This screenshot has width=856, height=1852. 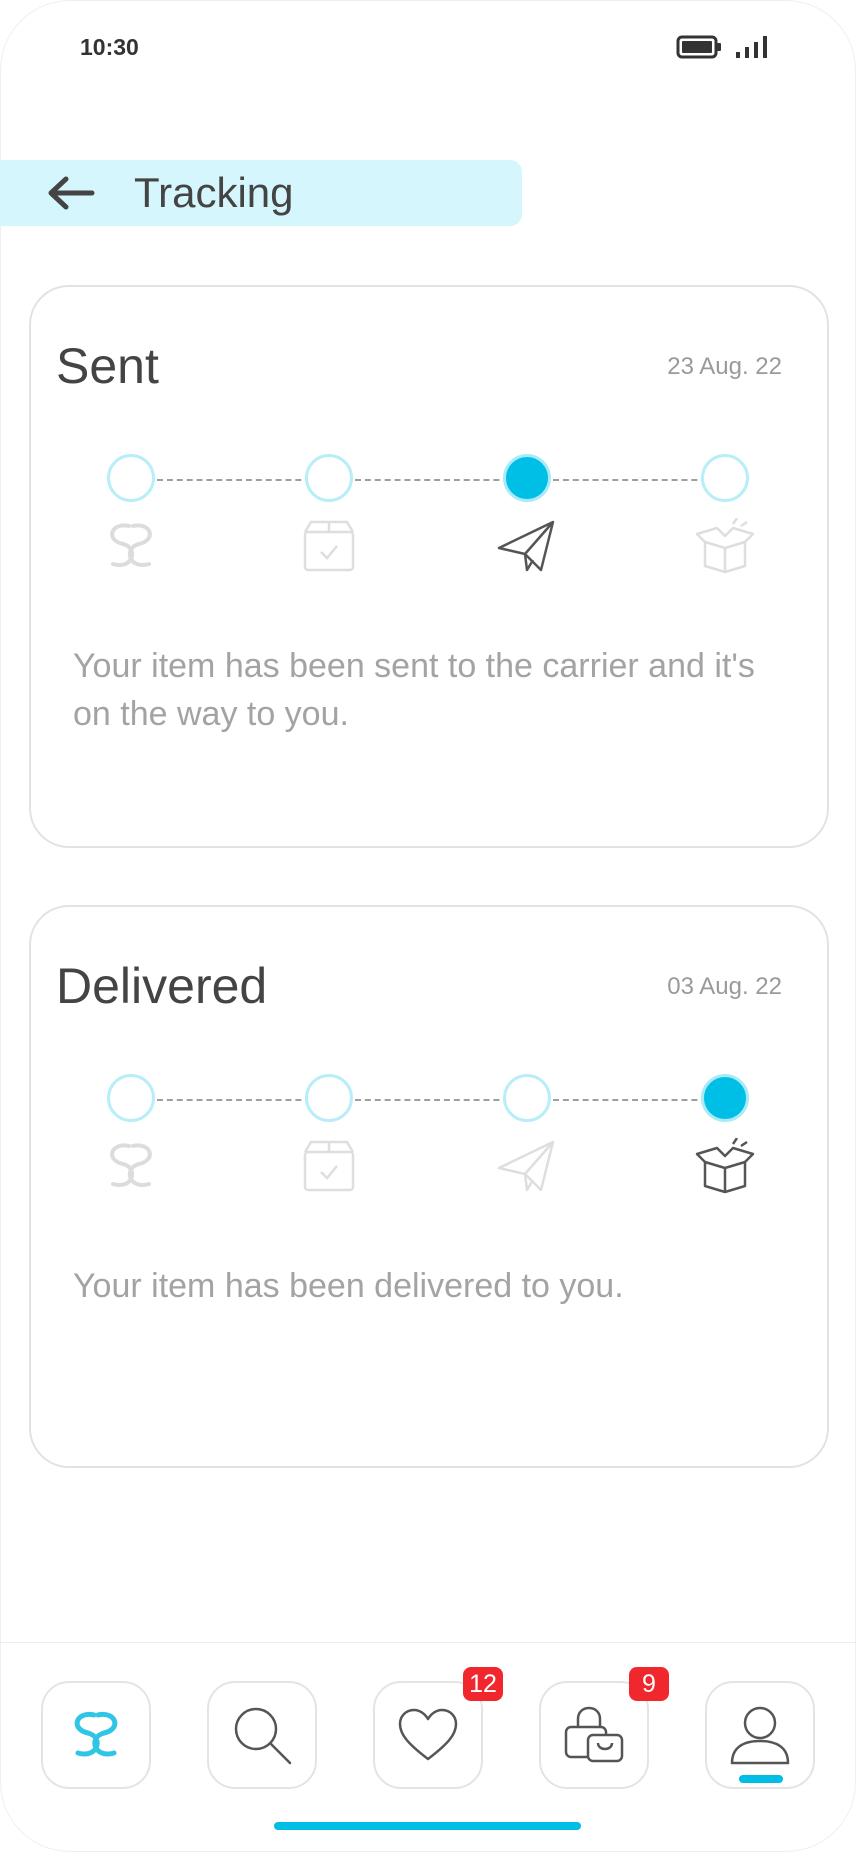 What do you see at coordinates (527, 478) in the screenshot?
I see `step-dot-3-active` at bounding box center [527, 478].